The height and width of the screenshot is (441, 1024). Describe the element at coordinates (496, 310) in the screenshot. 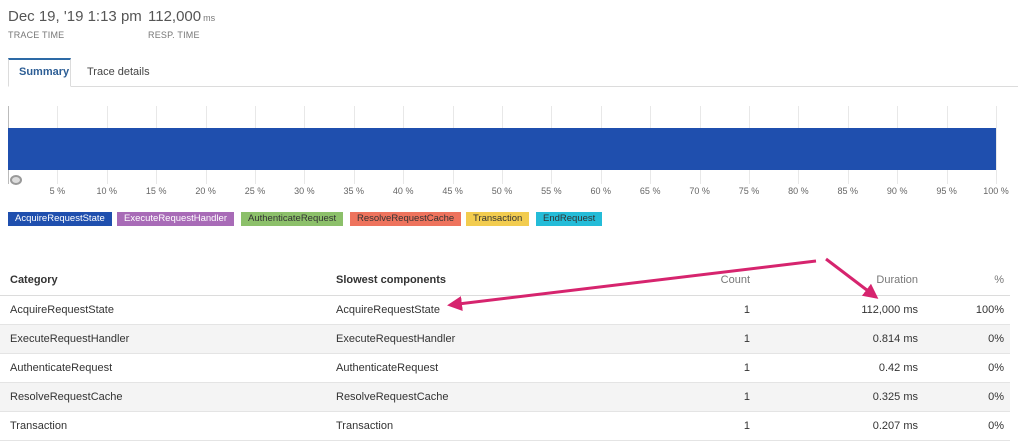

I see `cell-component: AcquireRequestState` at that location.